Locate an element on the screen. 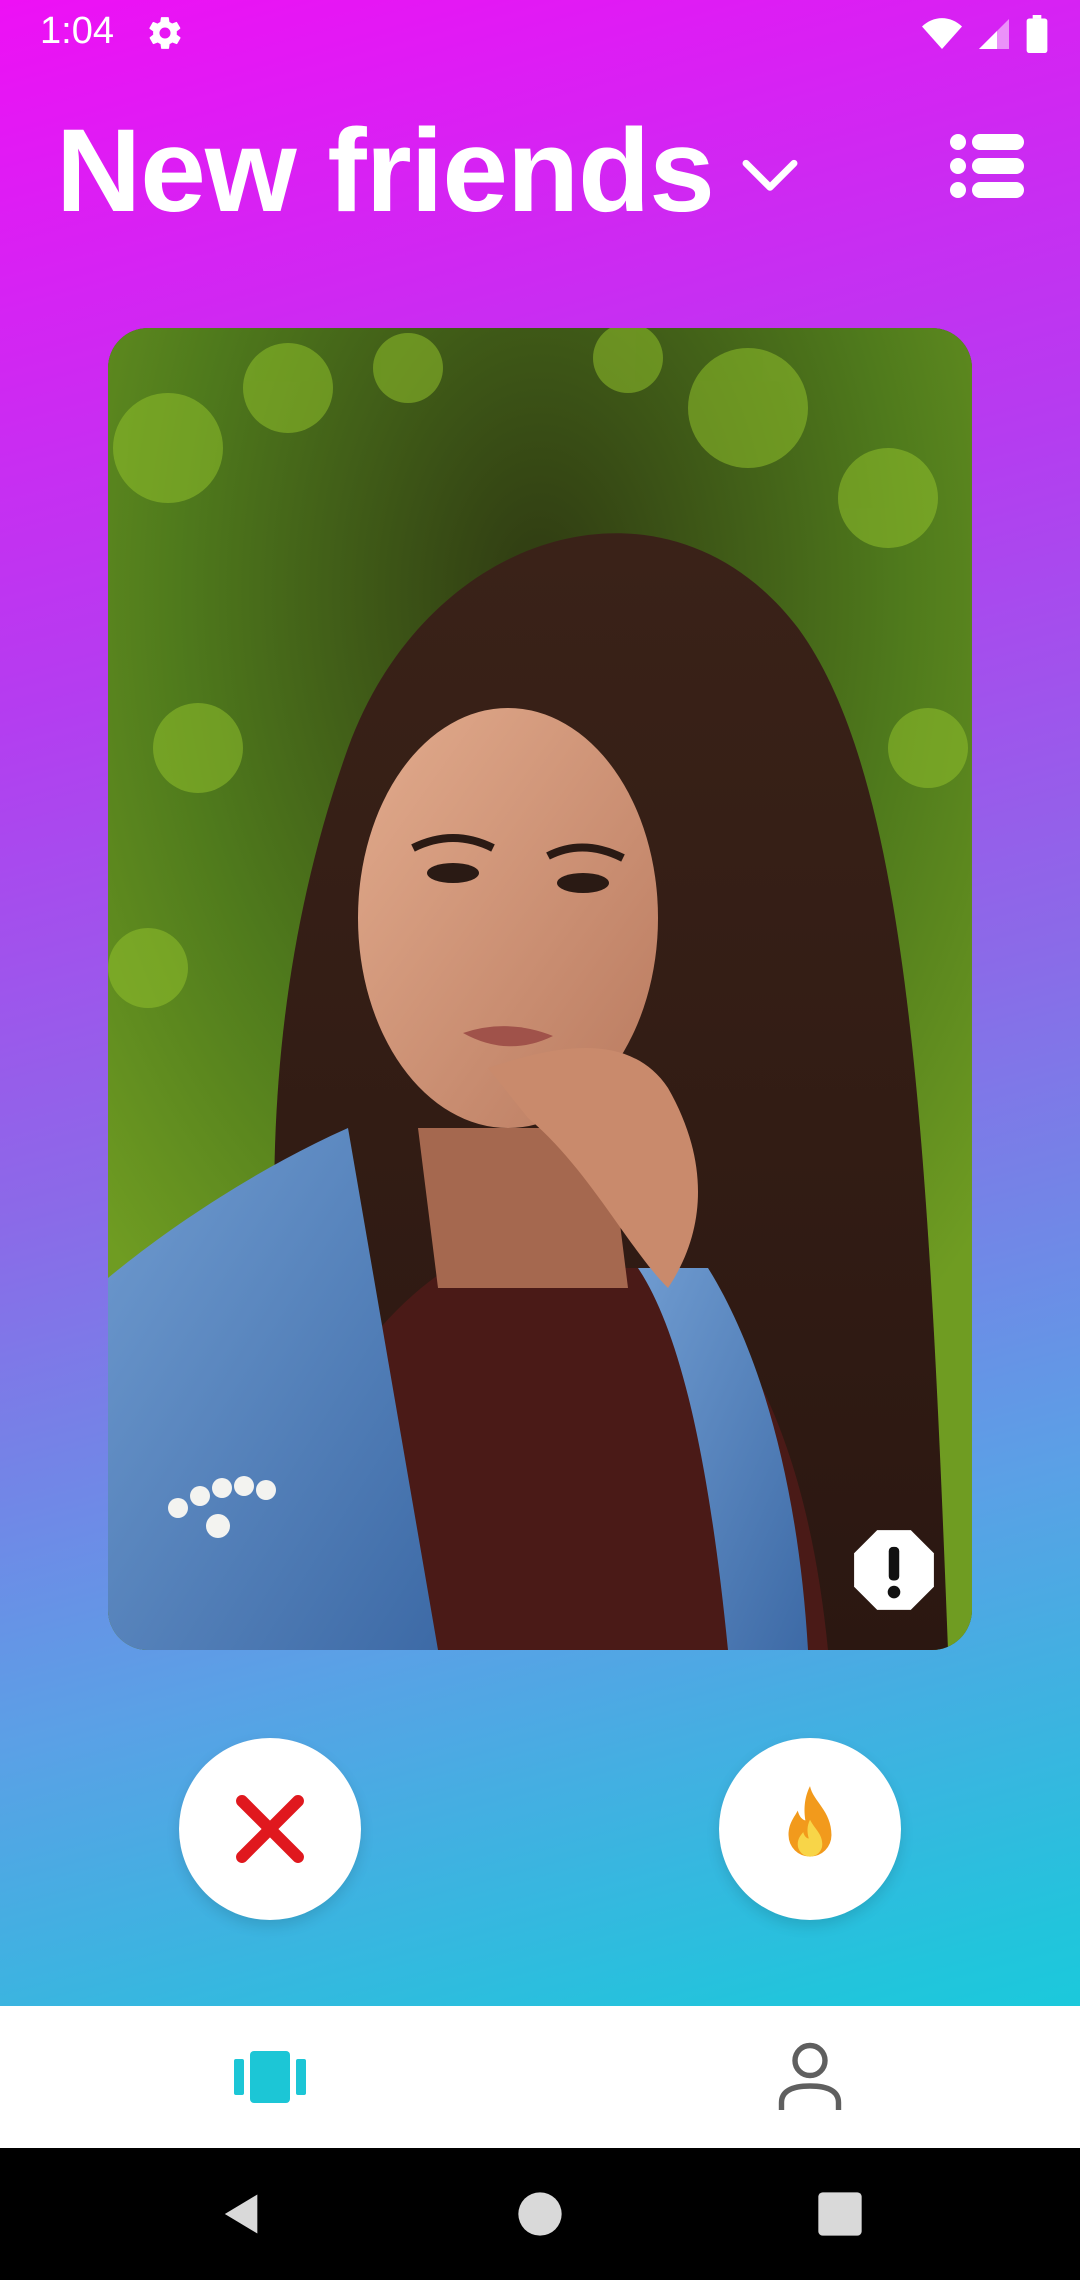 The image size is (1080, 2280). status-bar: 1:04 is located at coordinates (540, 35).